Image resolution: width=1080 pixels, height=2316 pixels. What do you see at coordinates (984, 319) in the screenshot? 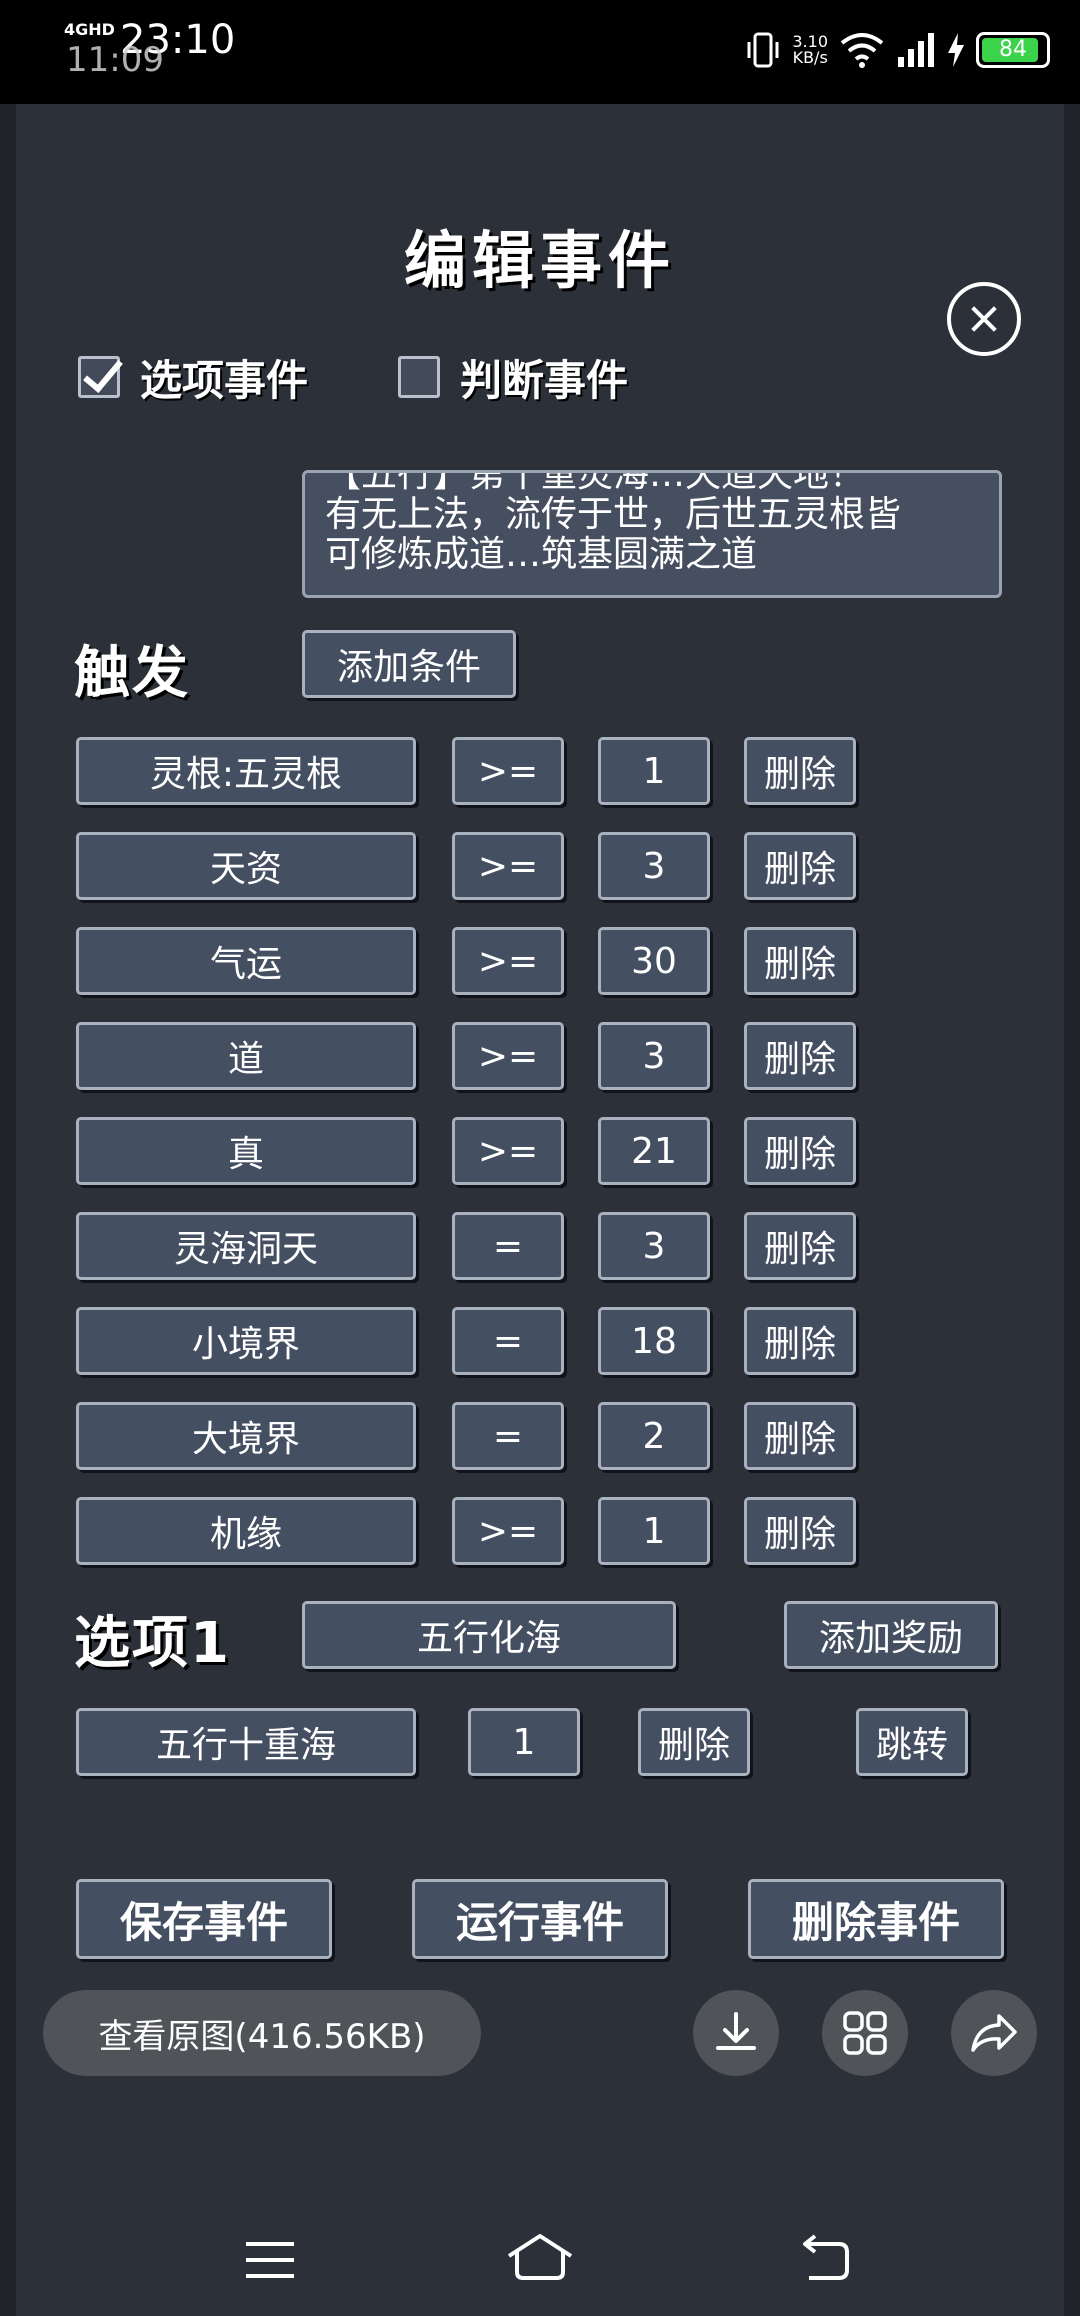
I see `close-icon` at bounding box center [984, 319].